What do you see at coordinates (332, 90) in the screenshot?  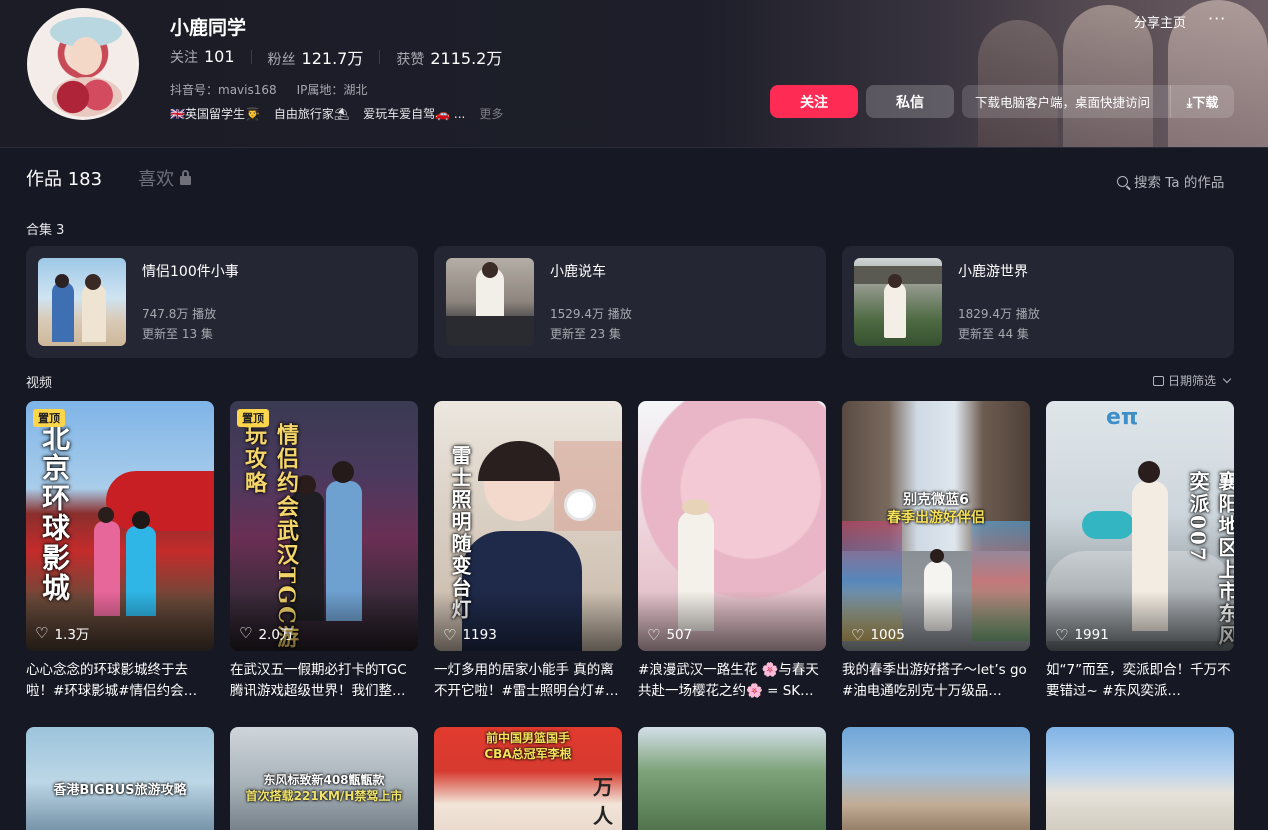 I see `ip-location: IP属地：湖北` at bounding box center [332, 90].